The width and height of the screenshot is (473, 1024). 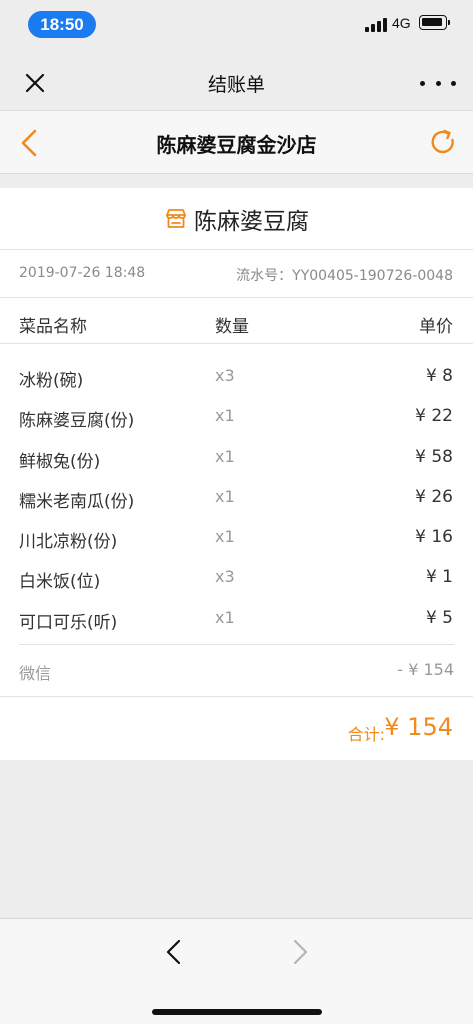 I want to click on table-row: 糯米老南瓜(份) x1 ¥ 26, so click(x=236, y=499).